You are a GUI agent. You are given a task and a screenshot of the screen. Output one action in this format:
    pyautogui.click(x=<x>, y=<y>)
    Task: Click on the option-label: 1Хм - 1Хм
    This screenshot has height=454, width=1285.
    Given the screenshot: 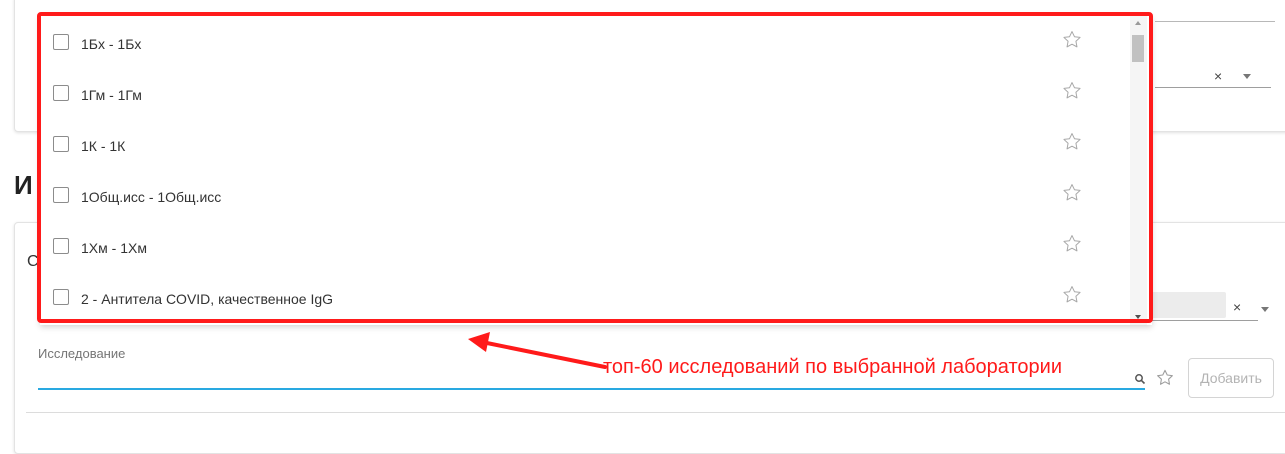 What is the action you would take?
    pyautogui.click(x=114, y=248)
    